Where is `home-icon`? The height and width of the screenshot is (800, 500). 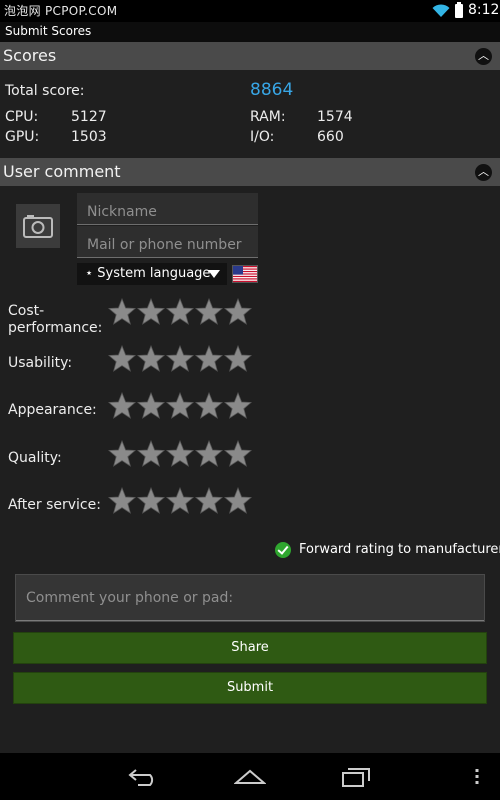
home-icon is located at coordinates (250, 777).